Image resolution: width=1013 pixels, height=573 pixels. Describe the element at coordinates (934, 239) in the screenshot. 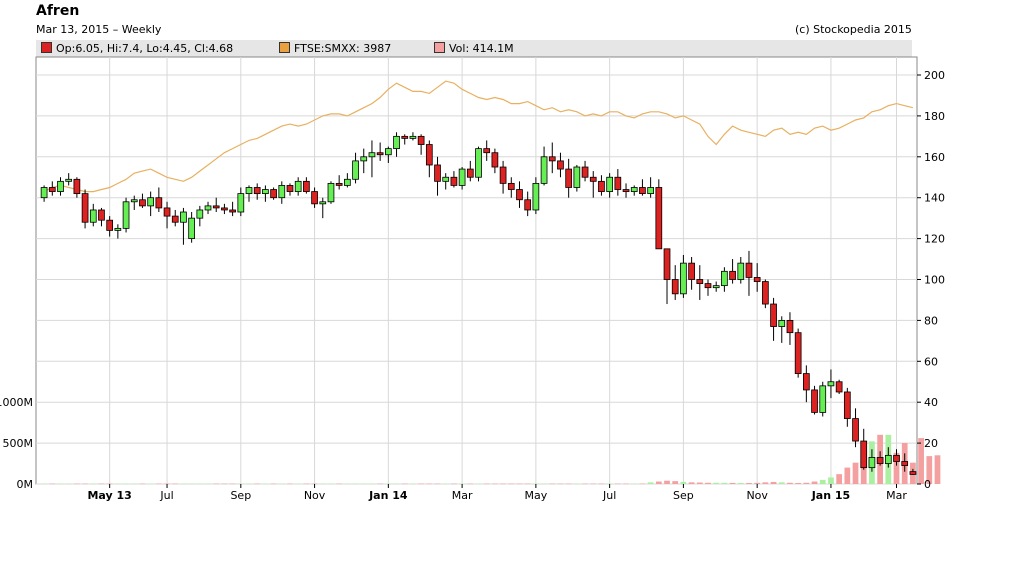

I see `price-tick-label: 120` at that location.